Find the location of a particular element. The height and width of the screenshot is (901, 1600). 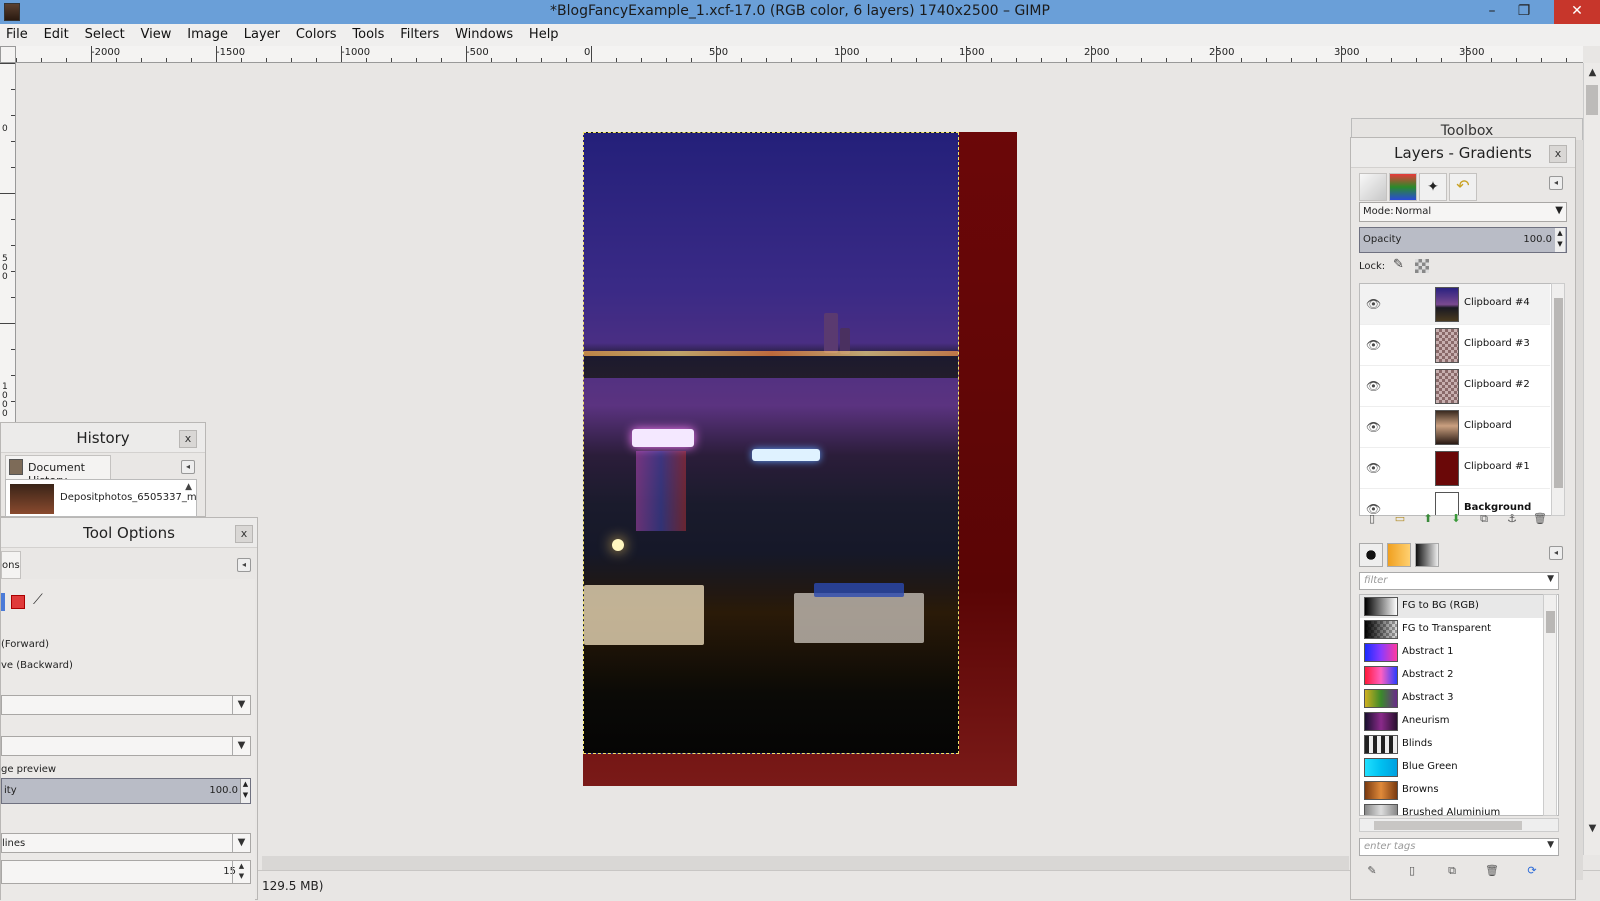

new-layer-icon: ▯ is located at coordinates (1372, 519).